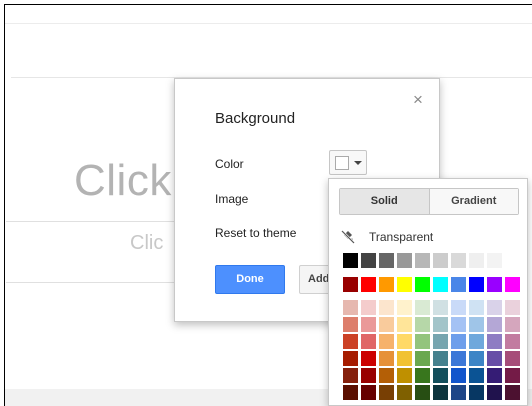  I want to click on fill-type-tabs: Solid Gradient, so click(429, 201).